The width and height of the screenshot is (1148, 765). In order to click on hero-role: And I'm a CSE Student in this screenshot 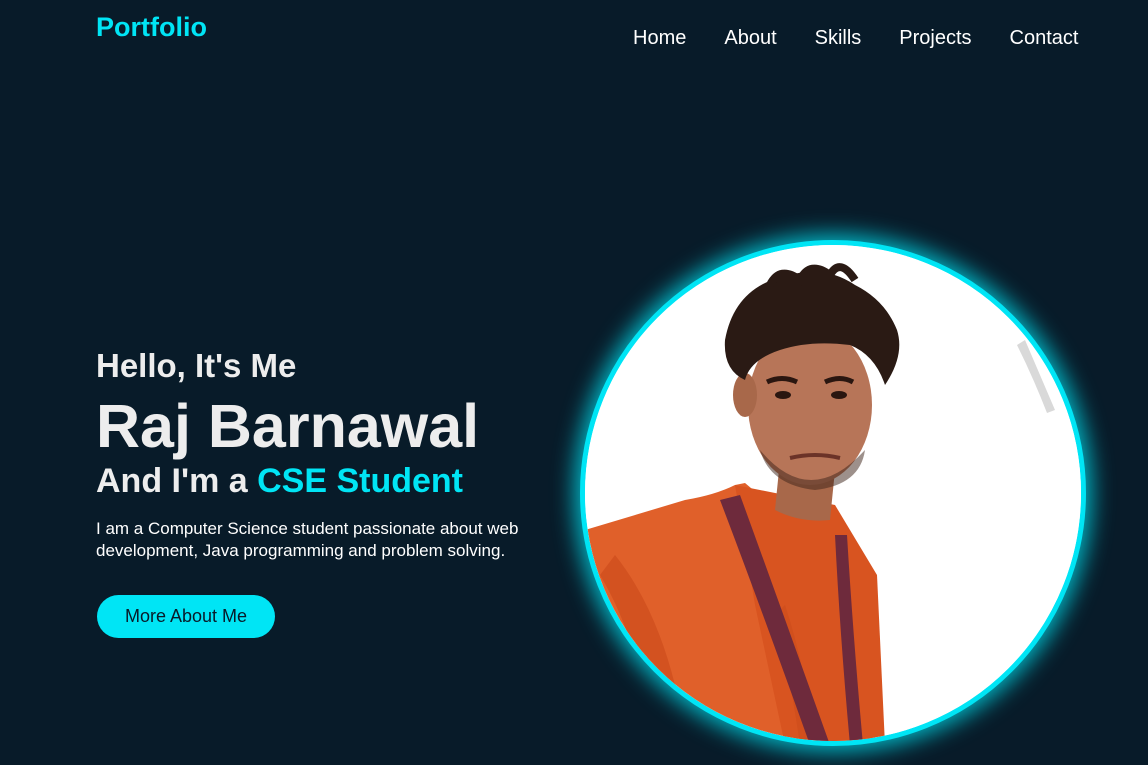, I will do `click(279, 481)`.